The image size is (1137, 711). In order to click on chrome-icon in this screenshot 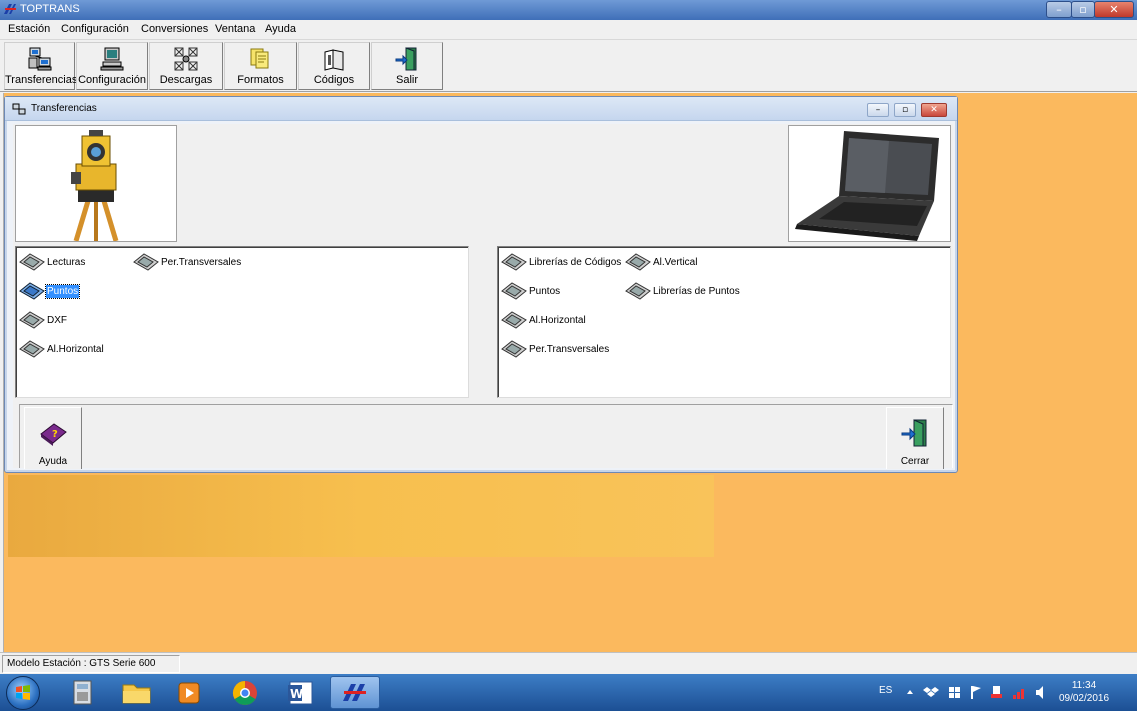, I will do `click(244, 693)`.